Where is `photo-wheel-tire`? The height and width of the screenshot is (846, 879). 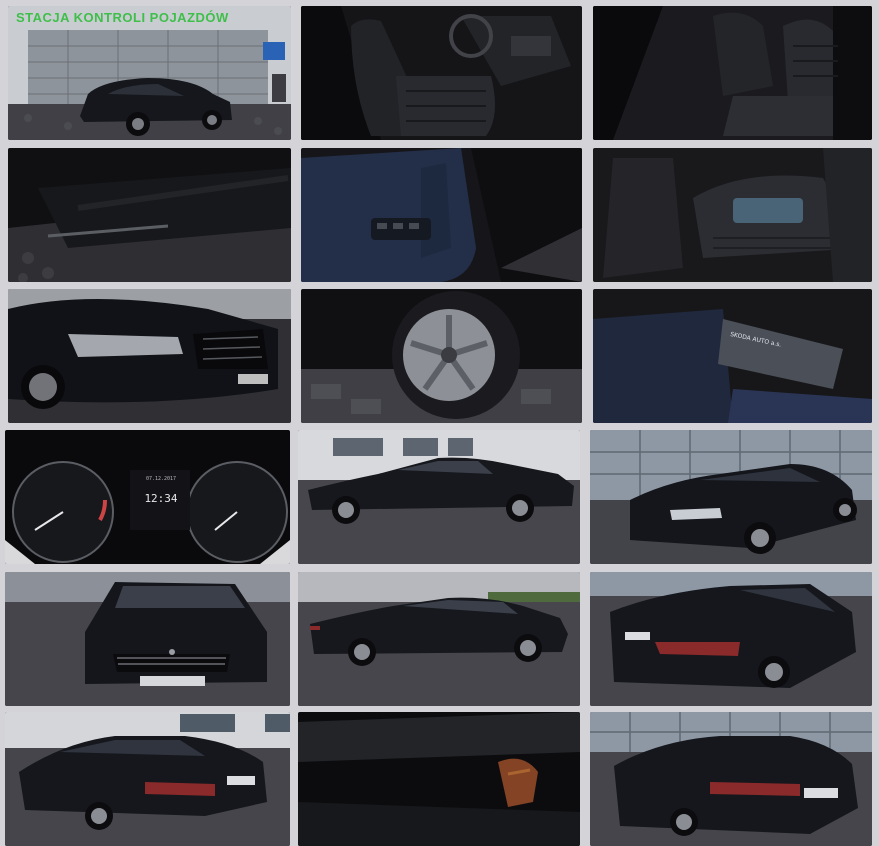 photo-wheel-tire is located at coordinates (441, 356).